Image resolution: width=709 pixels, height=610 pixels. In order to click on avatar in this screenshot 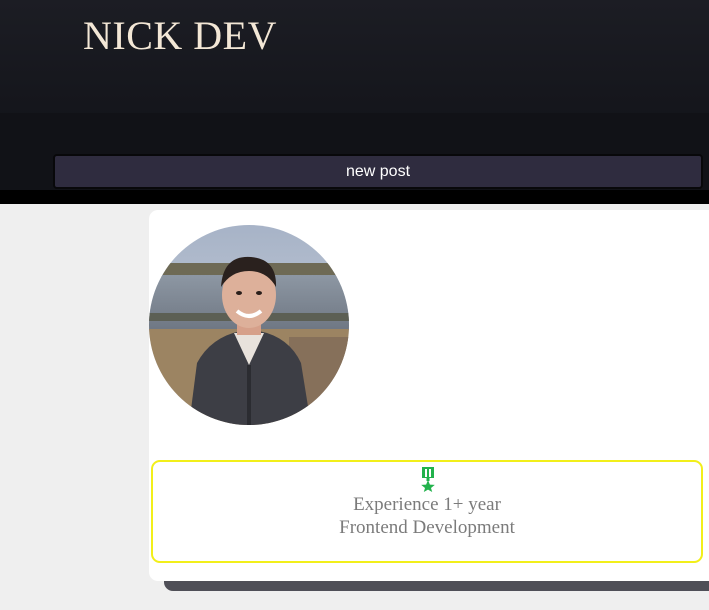, I will do `click(249, 325)`.